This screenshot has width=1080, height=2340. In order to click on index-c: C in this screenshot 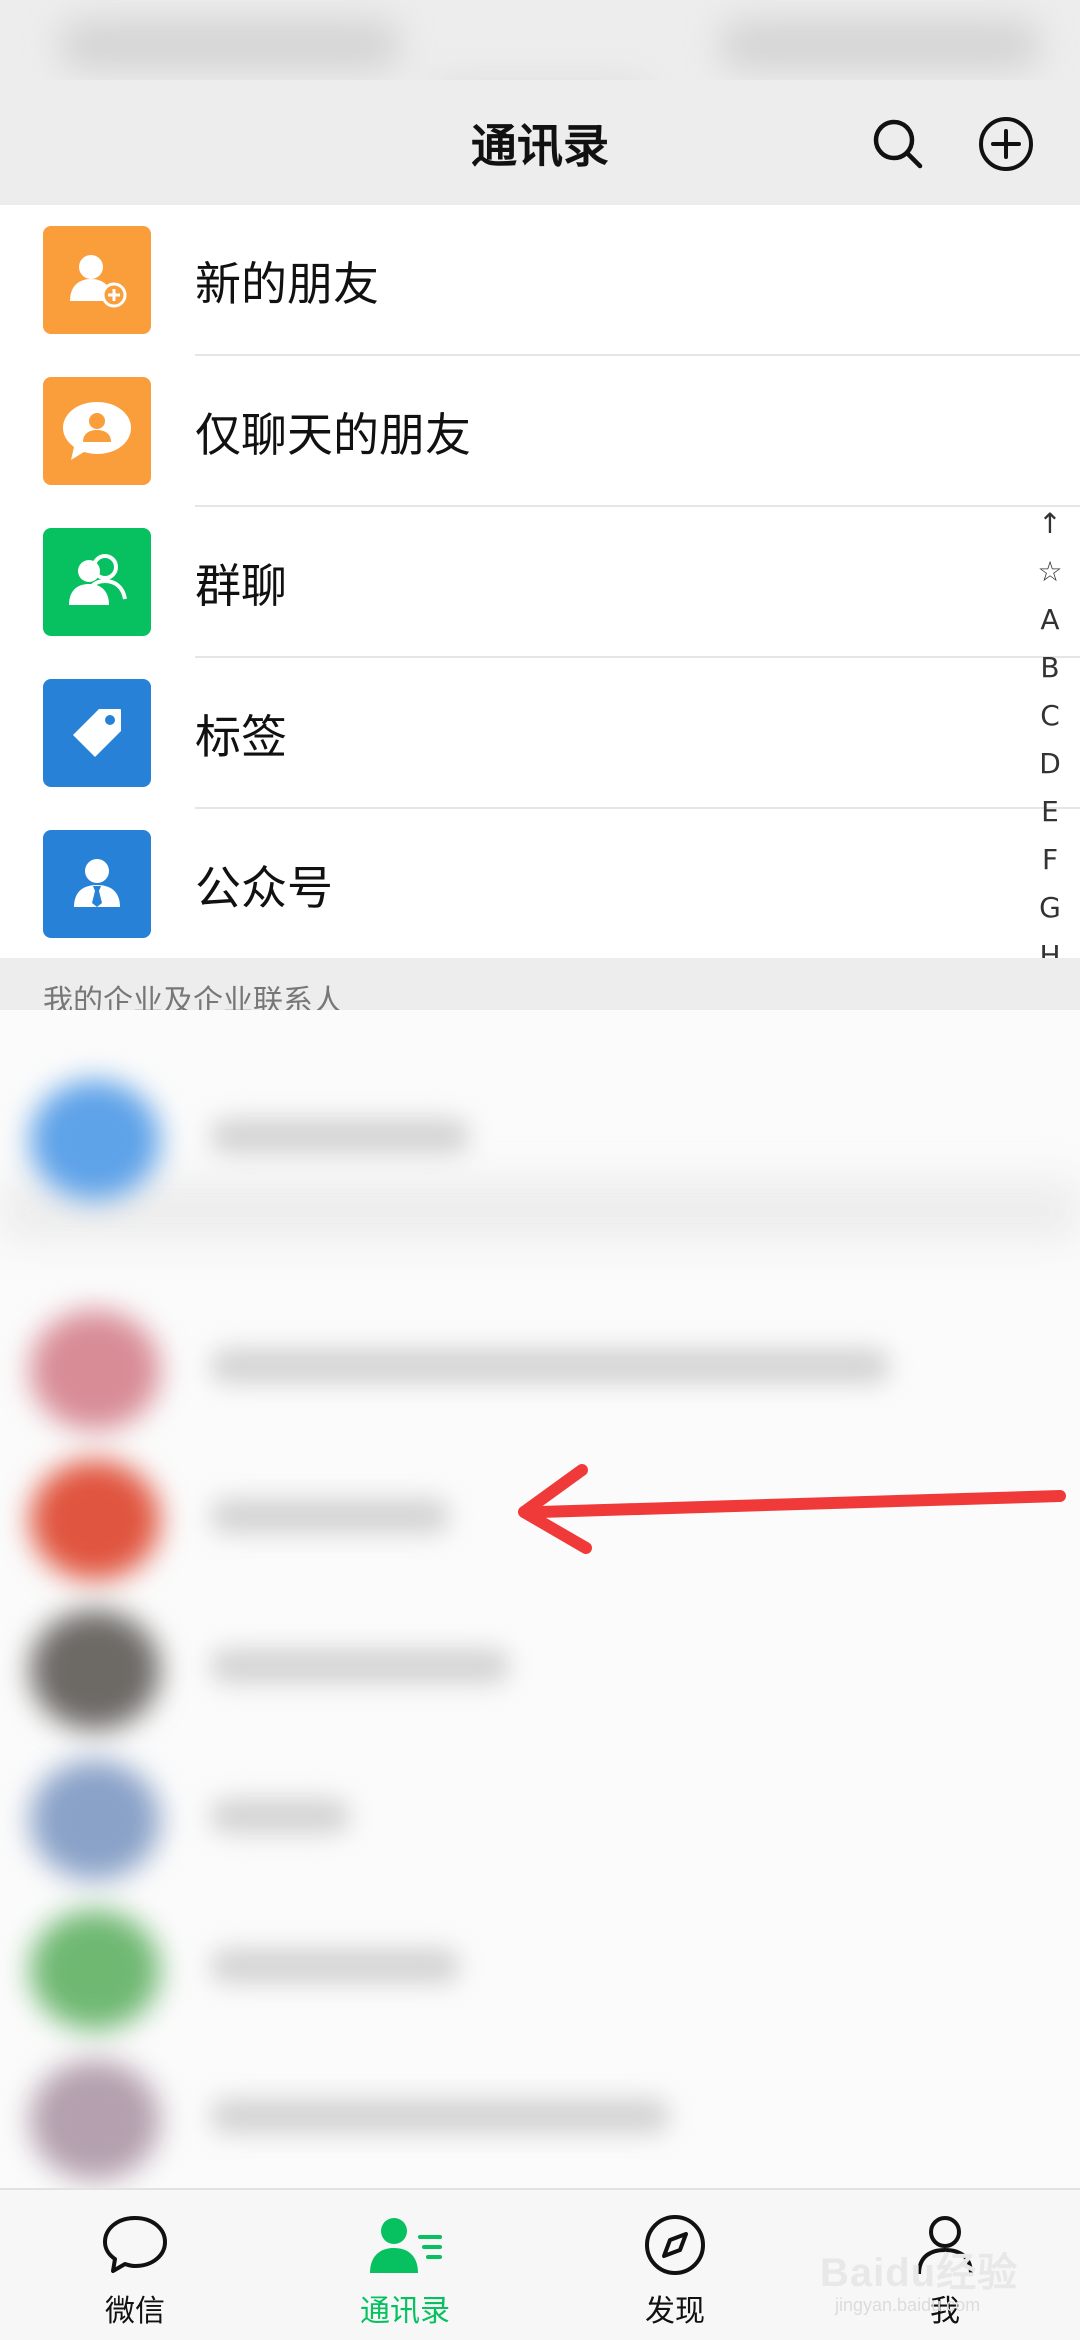, I will do `click(1050, 716)`.